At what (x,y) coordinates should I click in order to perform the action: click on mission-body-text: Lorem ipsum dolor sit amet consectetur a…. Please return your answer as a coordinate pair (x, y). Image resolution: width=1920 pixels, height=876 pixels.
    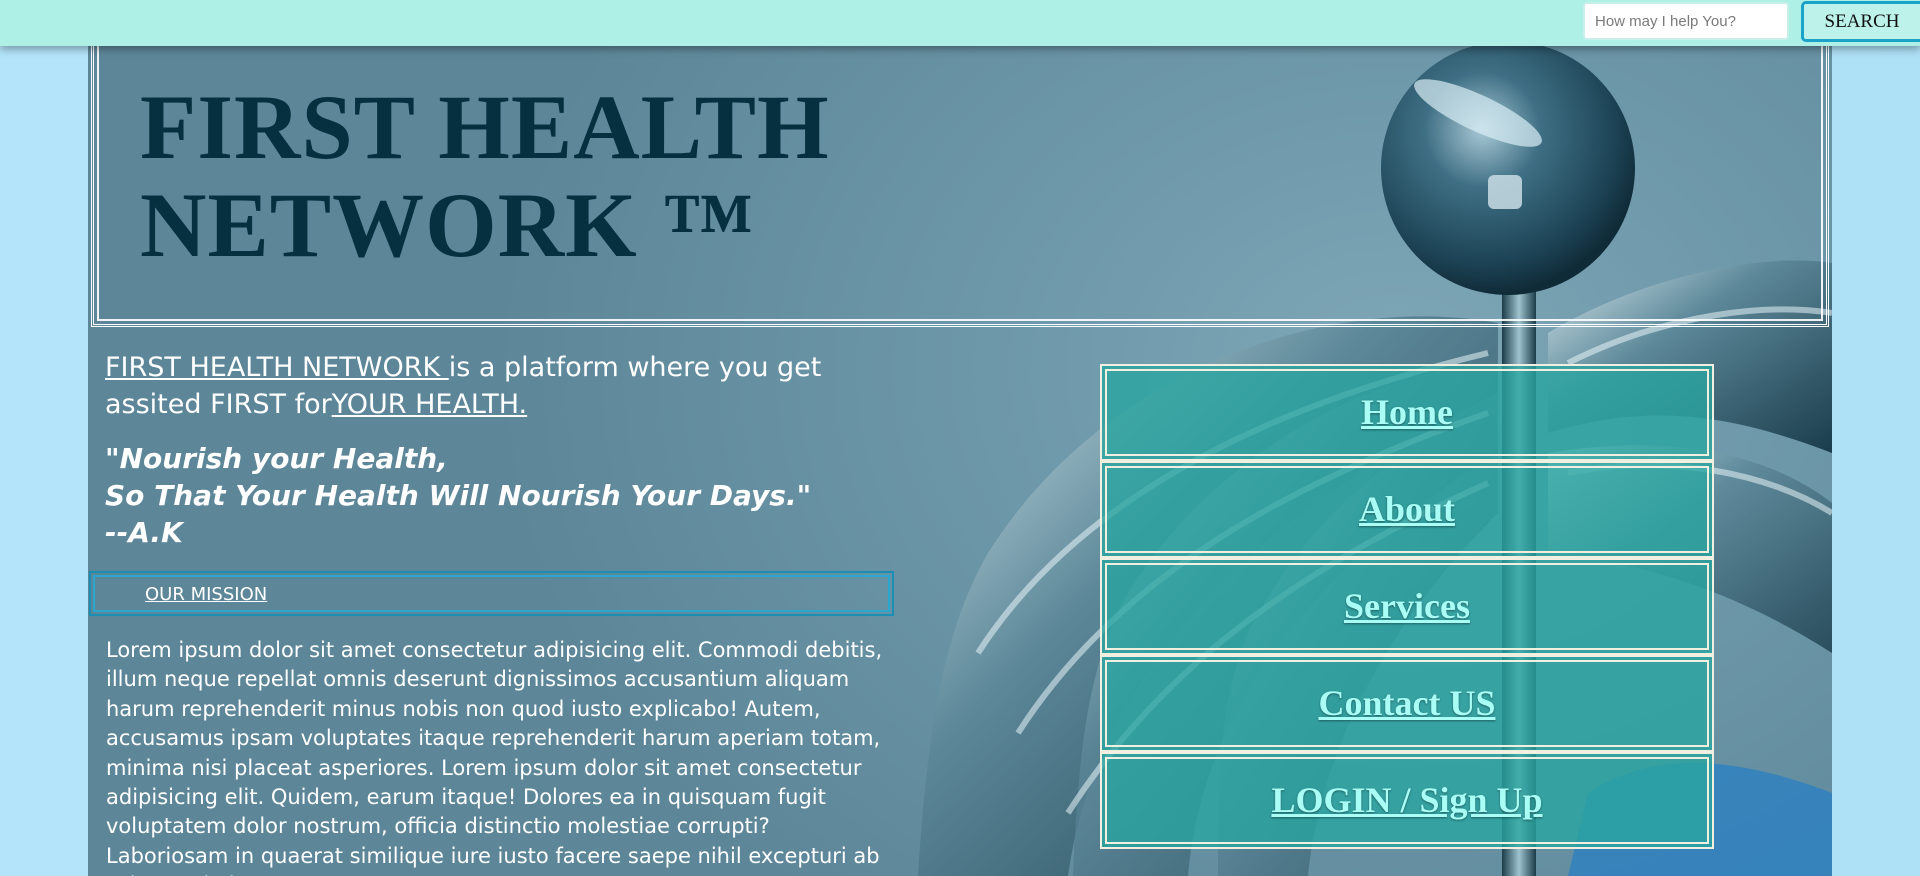
    Looking at the image, I should click on (494, 757).